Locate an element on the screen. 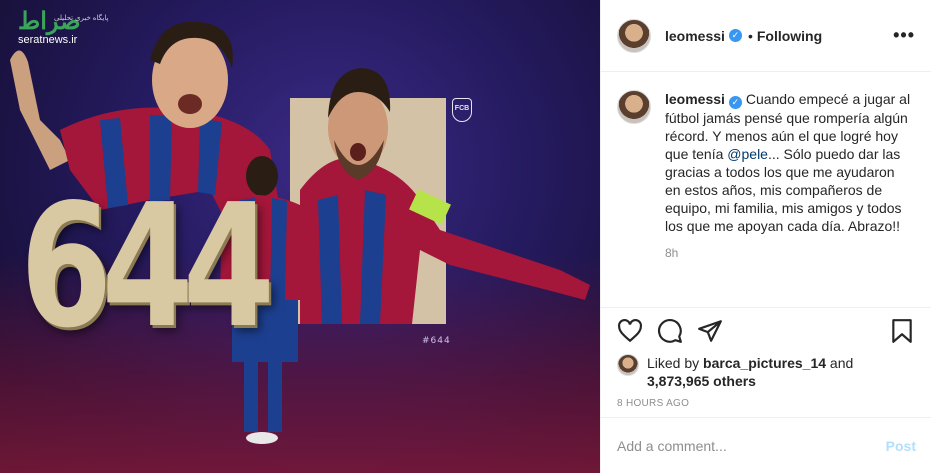 The height and width of the screenshot is (473, 931). post-timestamp: 8 HOURS AGO is located at coordinates (766, 399).